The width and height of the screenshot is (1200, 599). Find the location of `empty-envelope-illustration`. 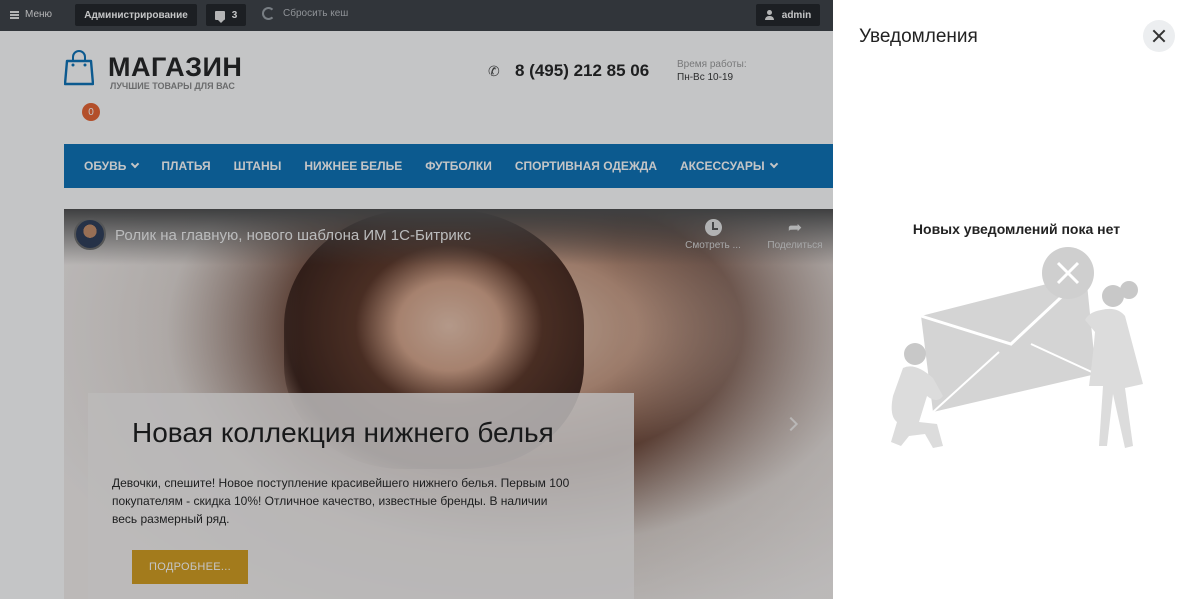

empty-envelope-illustration is located at coordinates (1017, 347).